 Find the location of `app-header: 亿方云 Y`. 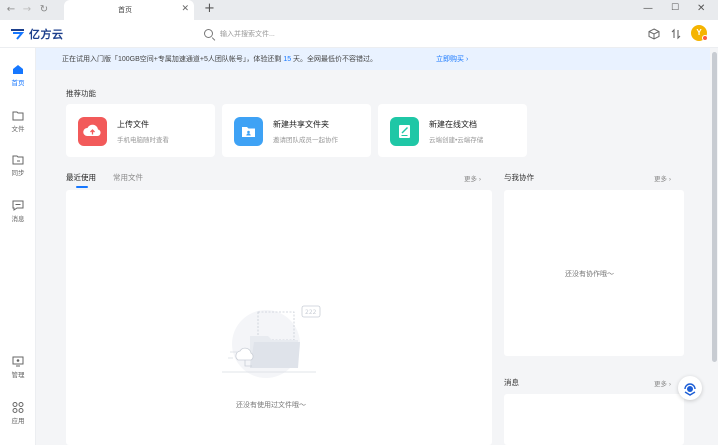

app-header: 亿方云 Y is located at coordinates (359, 34).